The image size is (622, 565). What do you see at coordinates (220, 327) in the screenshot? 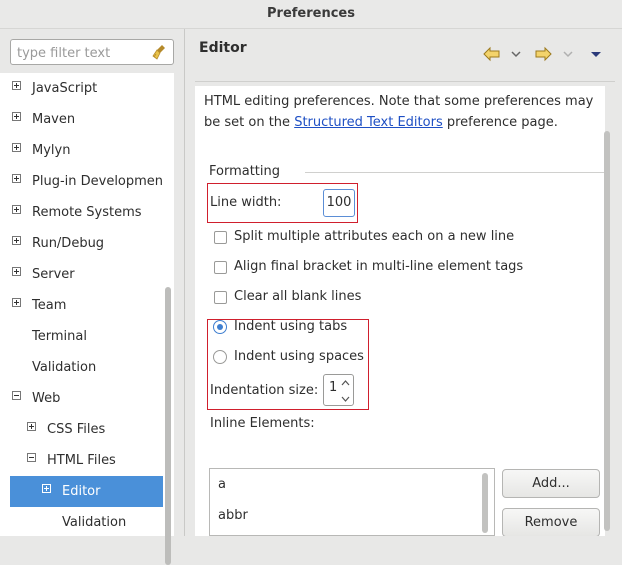
I see `indent-tabs-radio` at bounding box center [220, 327].